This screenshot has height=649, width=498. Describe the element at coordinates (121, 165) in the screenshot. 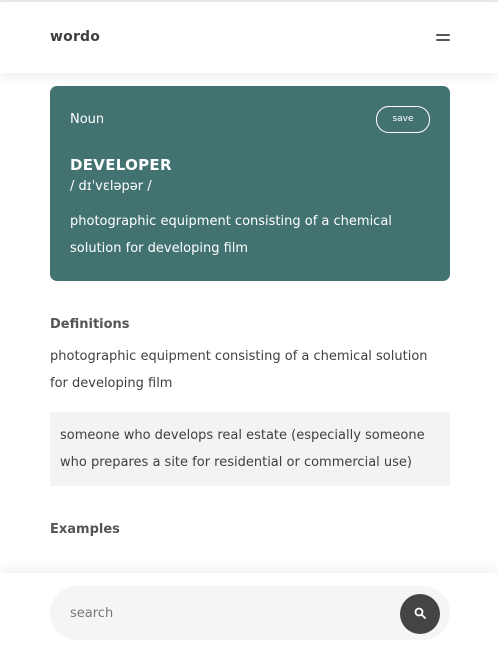

I see `word-title: DEVELOPER` at that location.